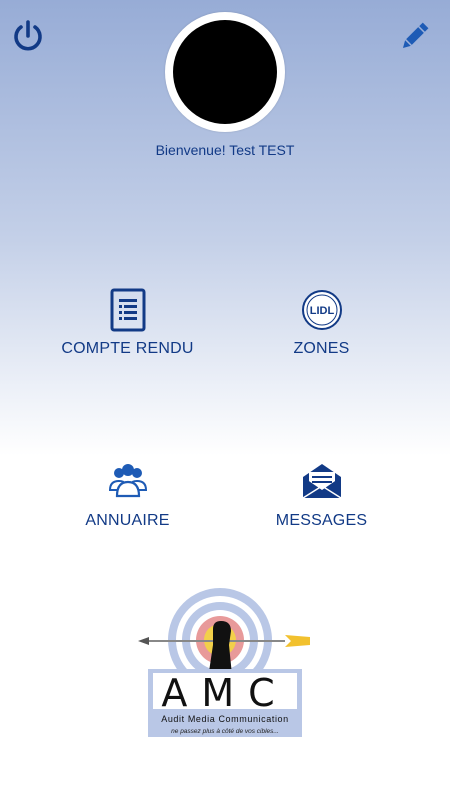 This screenshot has height=800, width=450. I want to click on edit-profile-button, so click(415, 36).